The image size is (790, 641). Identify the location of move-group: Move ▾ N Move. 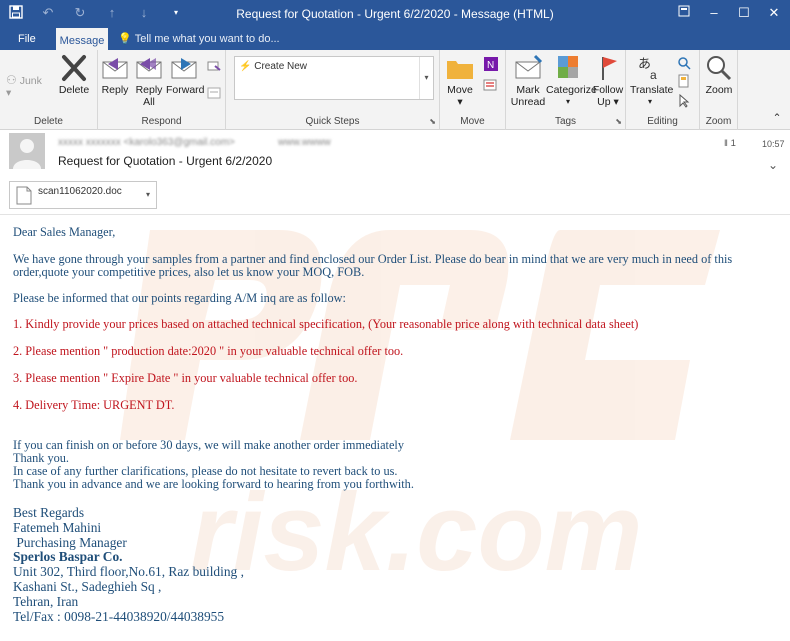
(473, 90).